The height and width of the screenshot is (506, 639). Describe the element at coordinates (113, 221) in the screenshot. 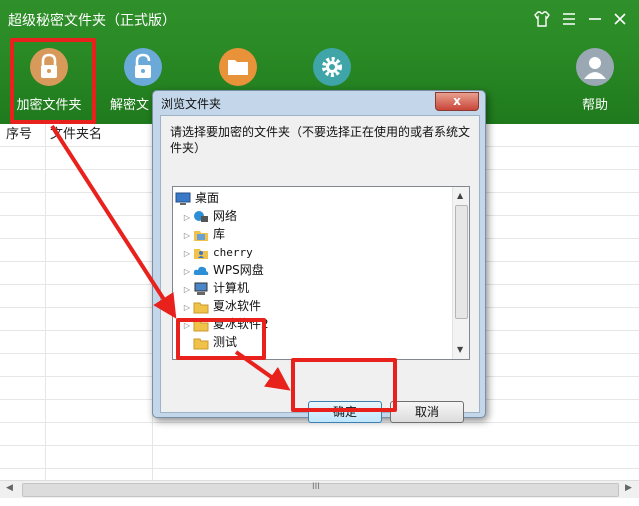

I see `arrow-to-test-folder` at that location.